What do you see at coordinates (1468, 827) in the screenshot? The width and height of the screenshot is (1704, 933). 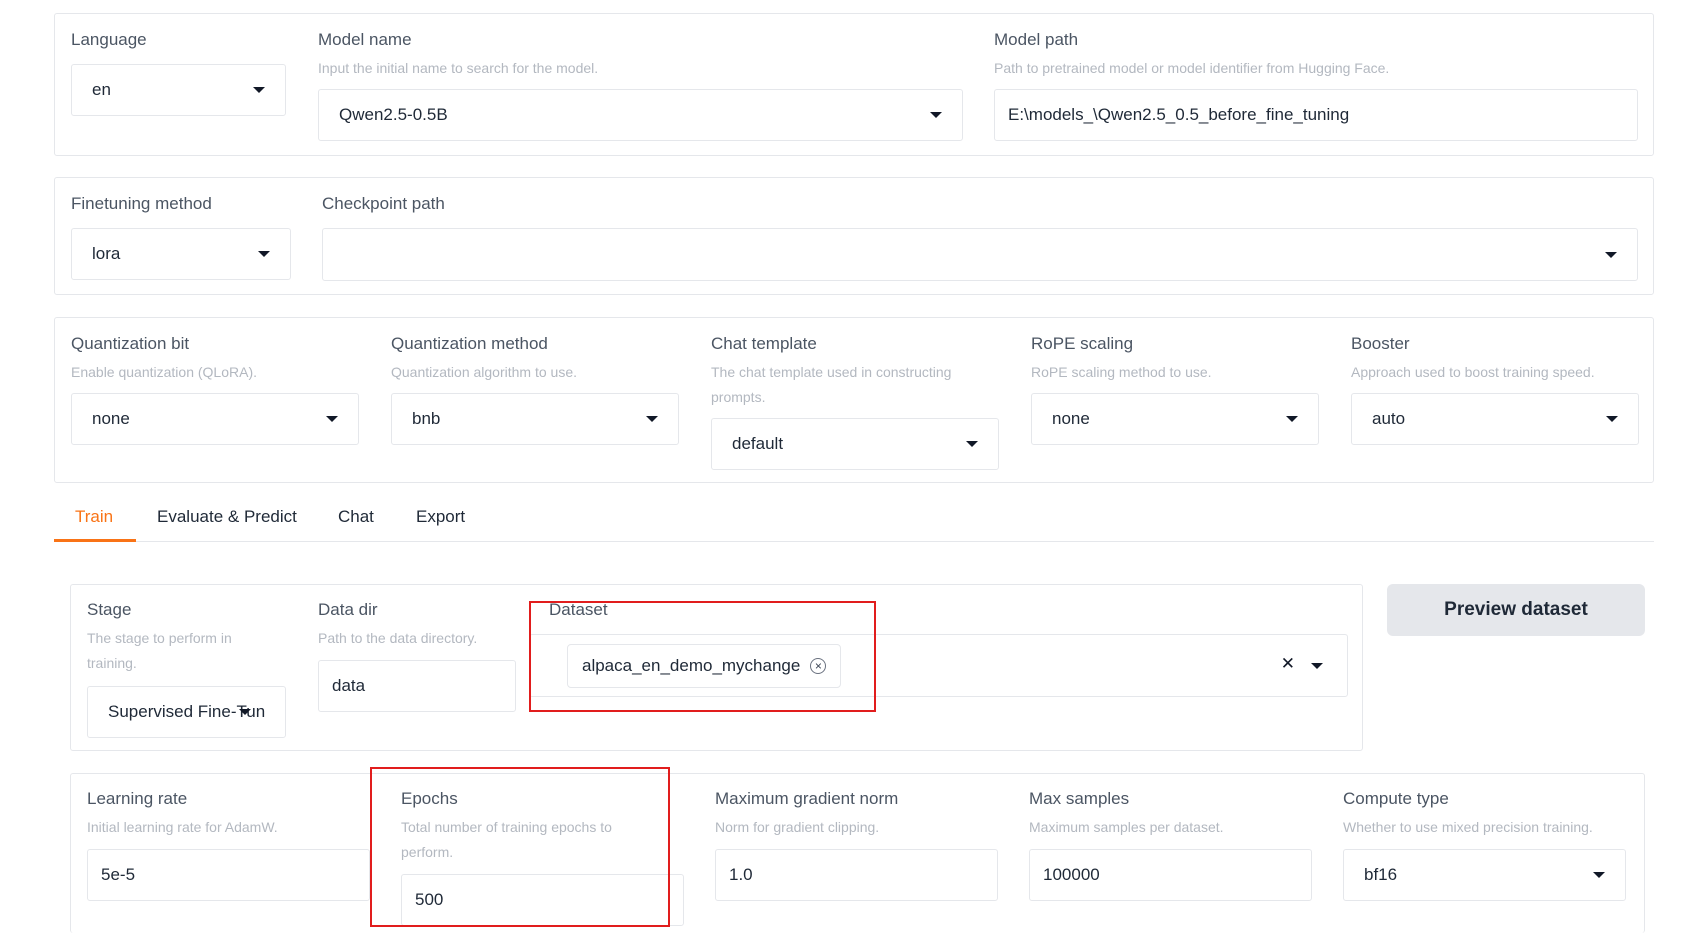 I see `compute-type-hint: Whether to use mixed precision training.` at bounding box center [1468, 827].